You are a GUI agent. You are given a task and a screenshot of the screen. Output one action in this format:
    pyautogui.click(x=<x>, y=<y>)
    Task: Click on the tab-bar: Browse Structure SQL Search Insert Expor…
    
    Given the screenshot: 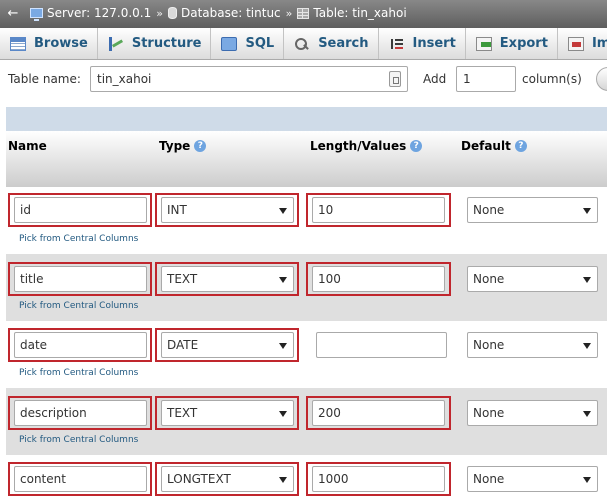 What is the action you would take?
    pyautogui.click(x=303, y=44)
    